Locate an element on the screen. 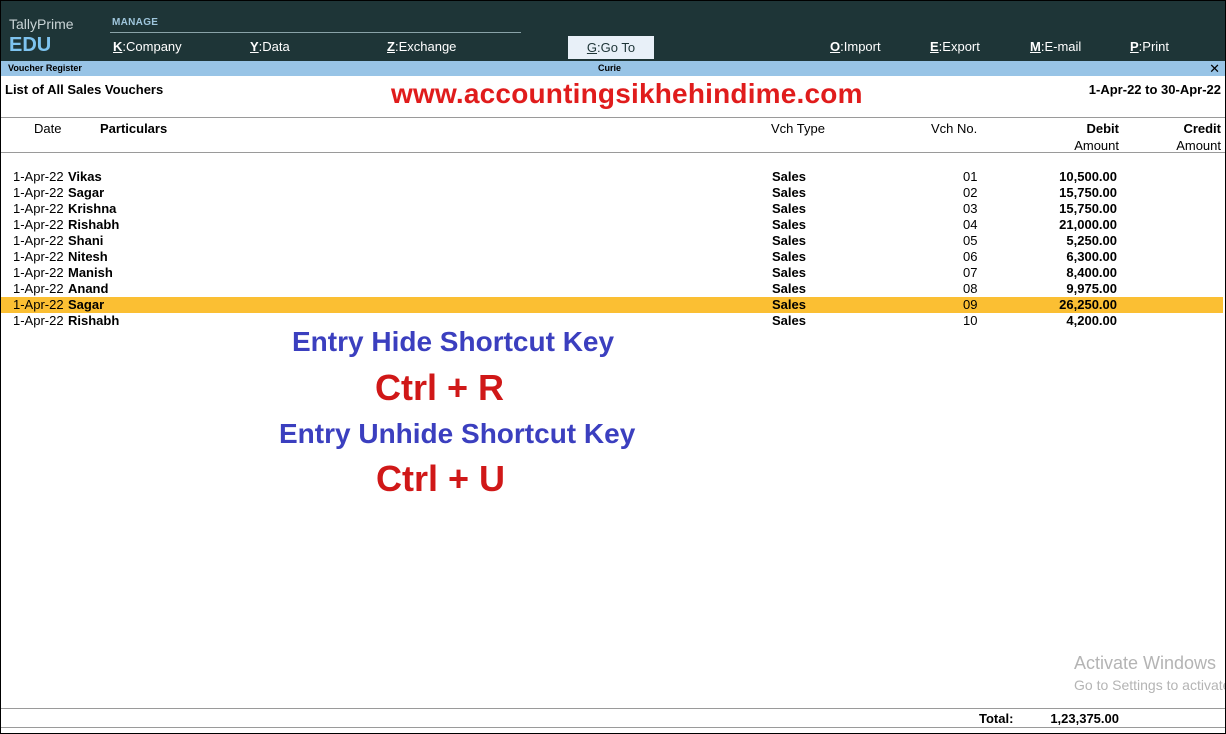  row-debit: 15,750.00 is located at coordinates (1088, 192).